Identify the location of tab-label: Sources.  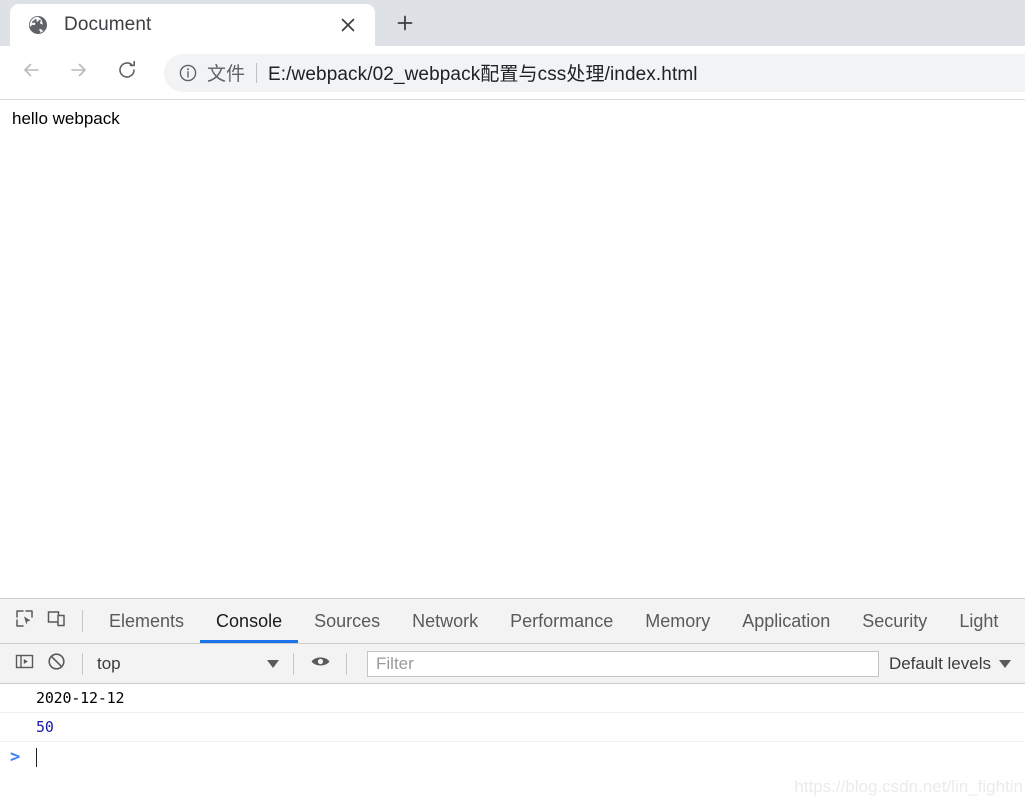
(347, 620).